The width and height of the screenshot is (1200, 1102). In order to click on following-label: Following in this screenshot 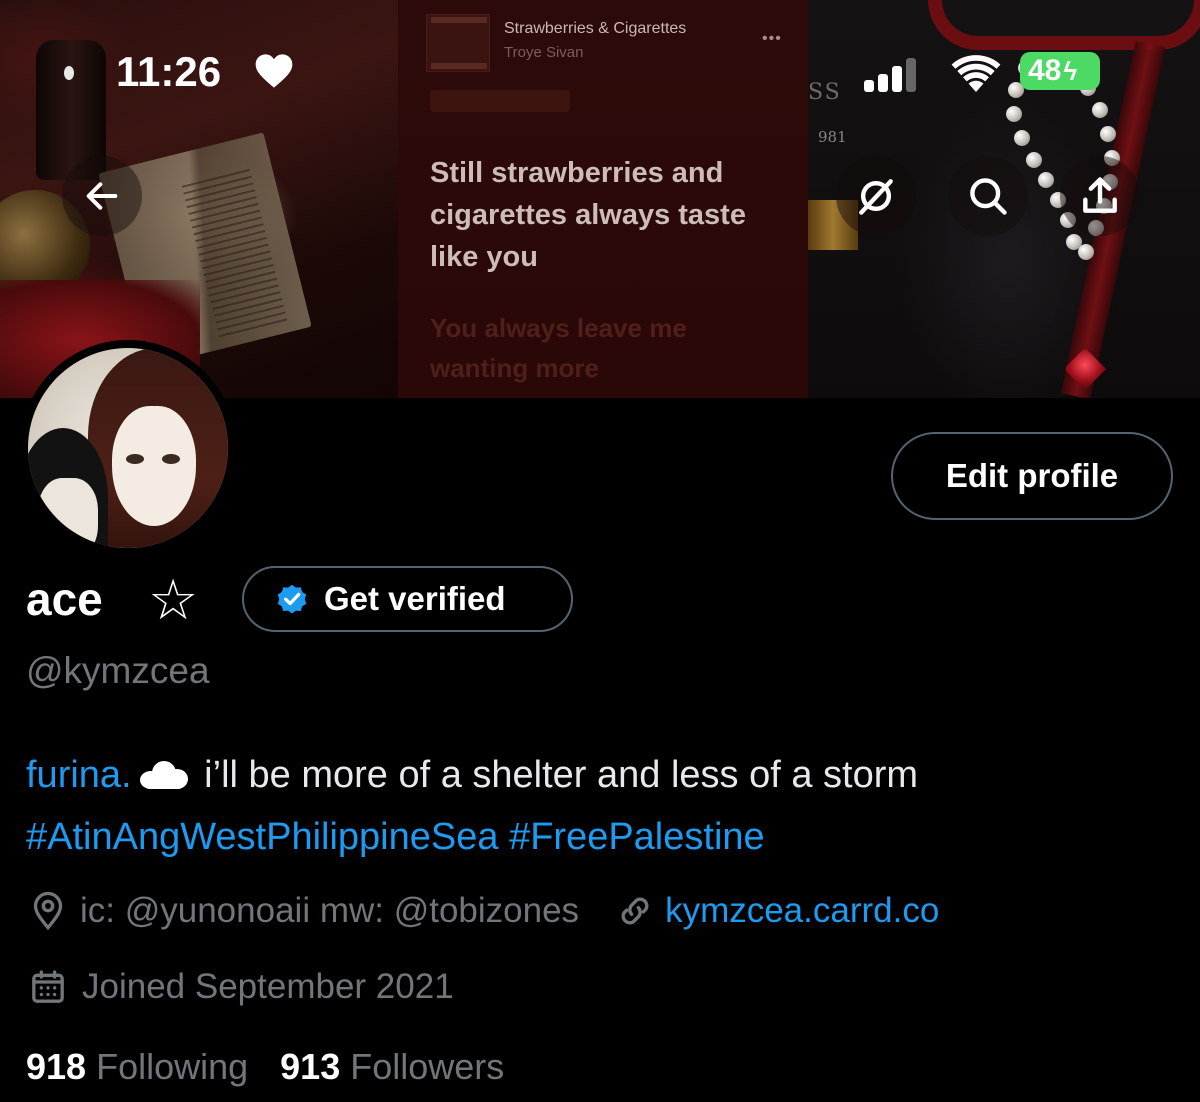, I will do `click(172, 1066)`.